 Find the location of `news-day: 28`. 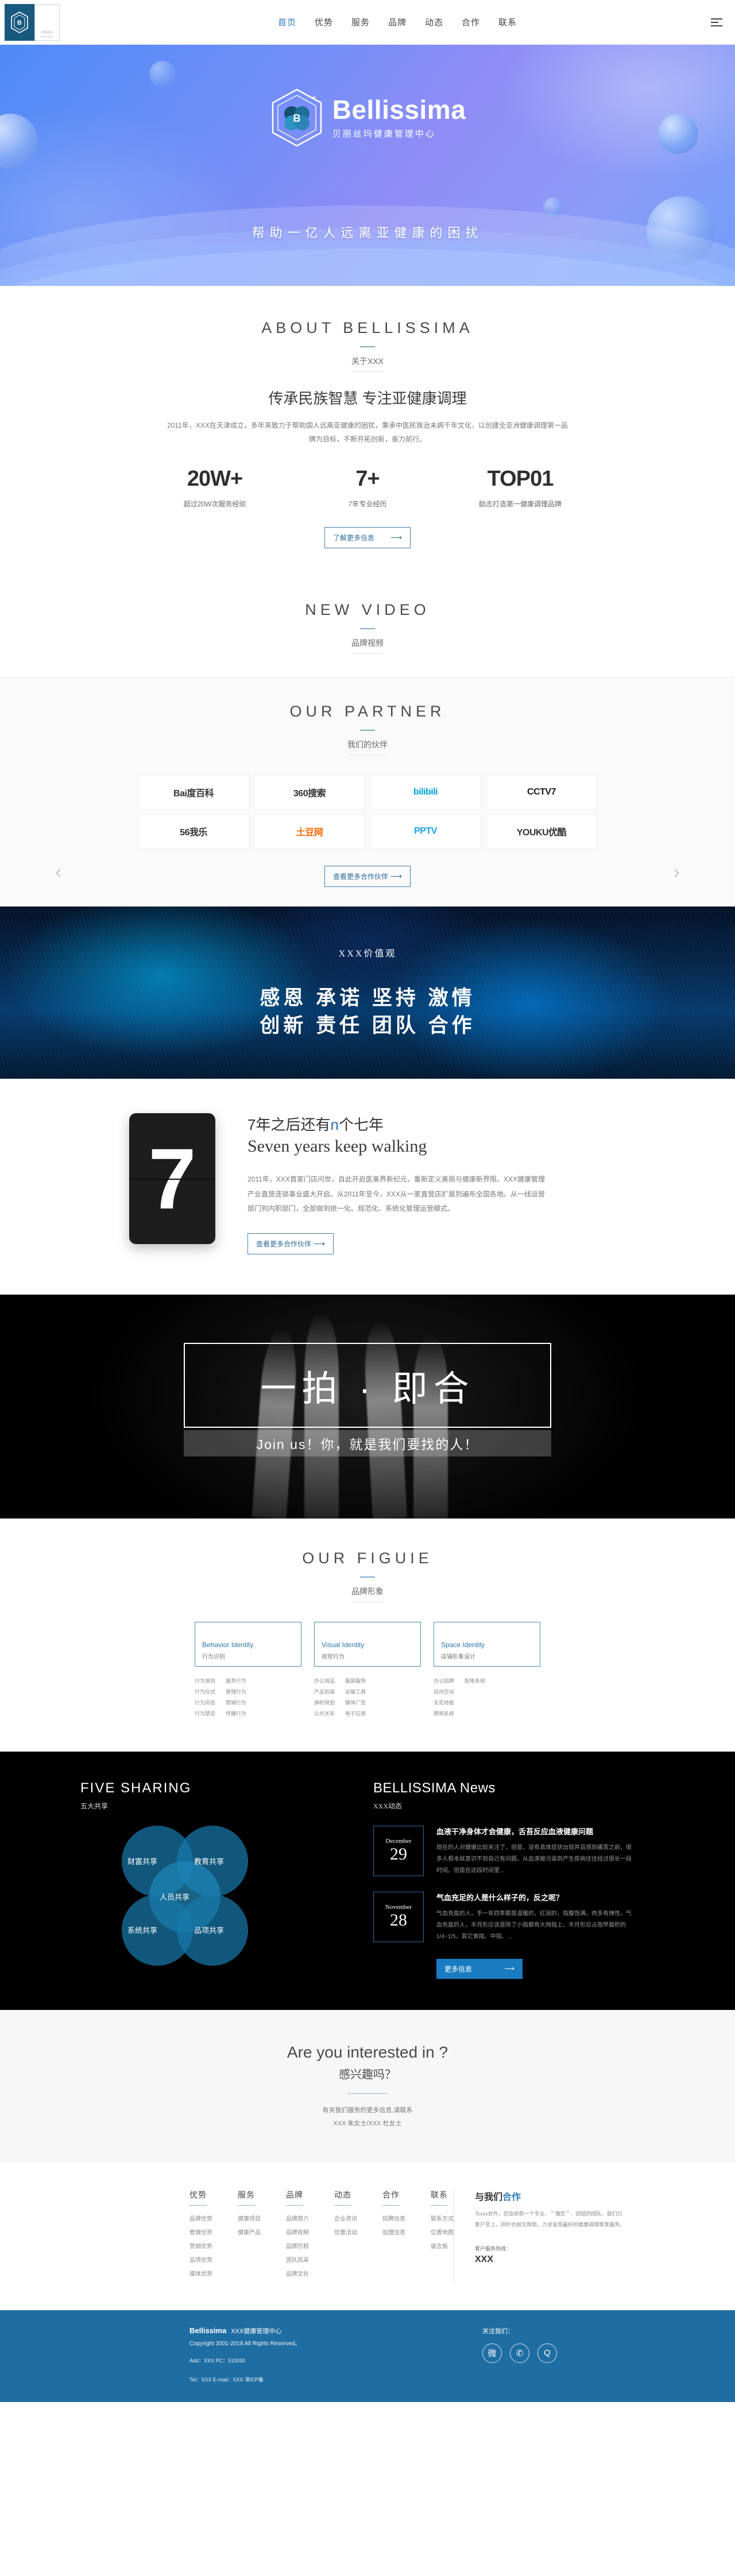

news-day: 28 is located at coordinates (398, 1920).